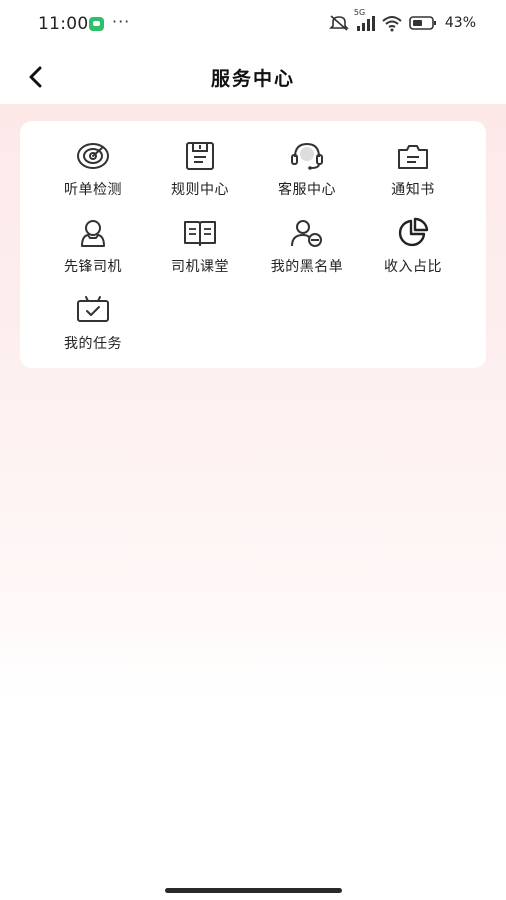 Image resolution: width=506 pixels, height=900 pixels. What do you see at coordinates (96, 24) in the screenshot?
I see `chat-notification-icon` at bounding box center [96, 24].